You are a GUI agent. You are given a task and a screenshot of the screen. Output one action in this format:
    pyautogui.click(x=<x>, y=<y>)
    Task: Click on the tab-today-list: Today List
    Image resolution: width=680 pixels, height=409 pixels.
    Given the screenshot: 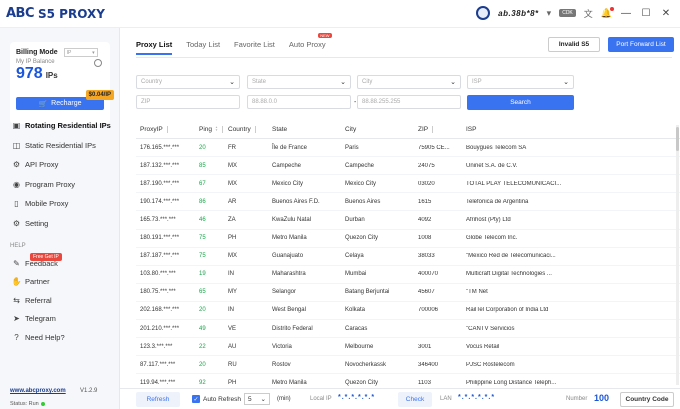 What is the action you would take?
    pyautogui.click(x=203, y=47)
    